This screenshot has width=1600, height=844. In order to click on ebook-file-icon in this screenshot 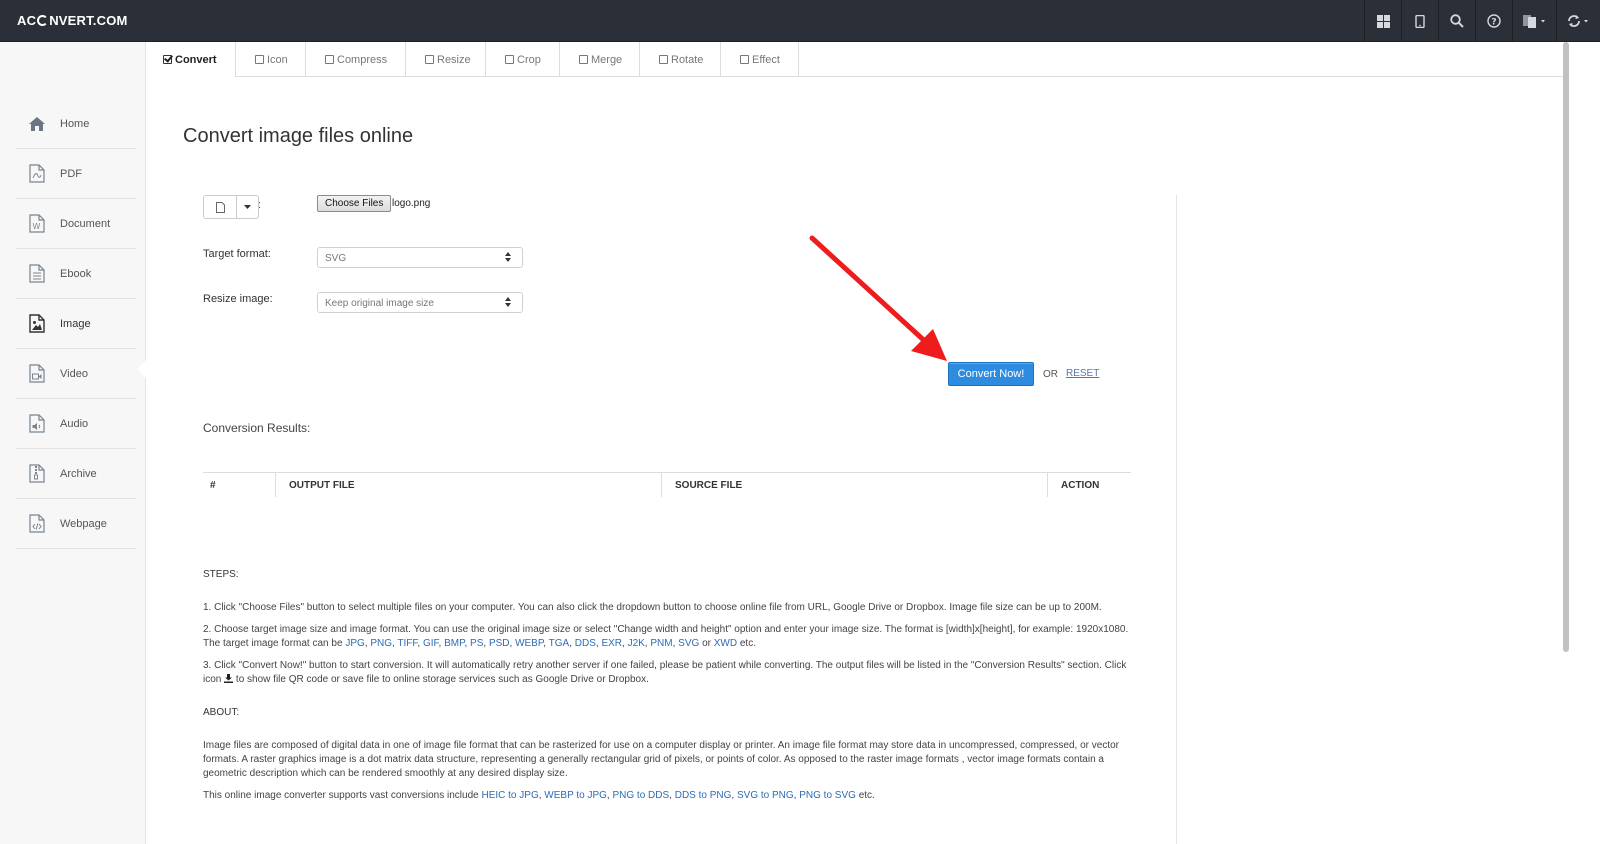, I will do `click(37, 274)`.